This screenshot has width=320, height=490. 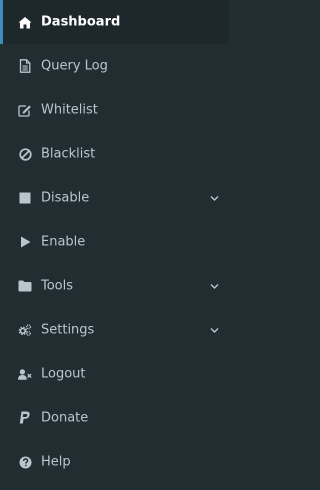 I want to click on play-icon, so click(x=25, y=242).